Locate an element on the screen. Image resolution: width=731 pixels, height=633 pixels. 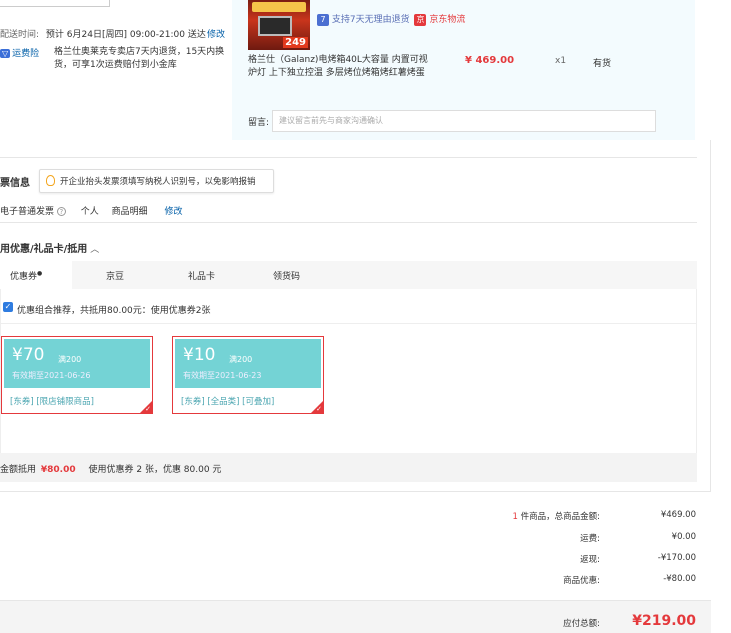
tab-coupon-label: 优惠券 is located at coordinates (24, 277).